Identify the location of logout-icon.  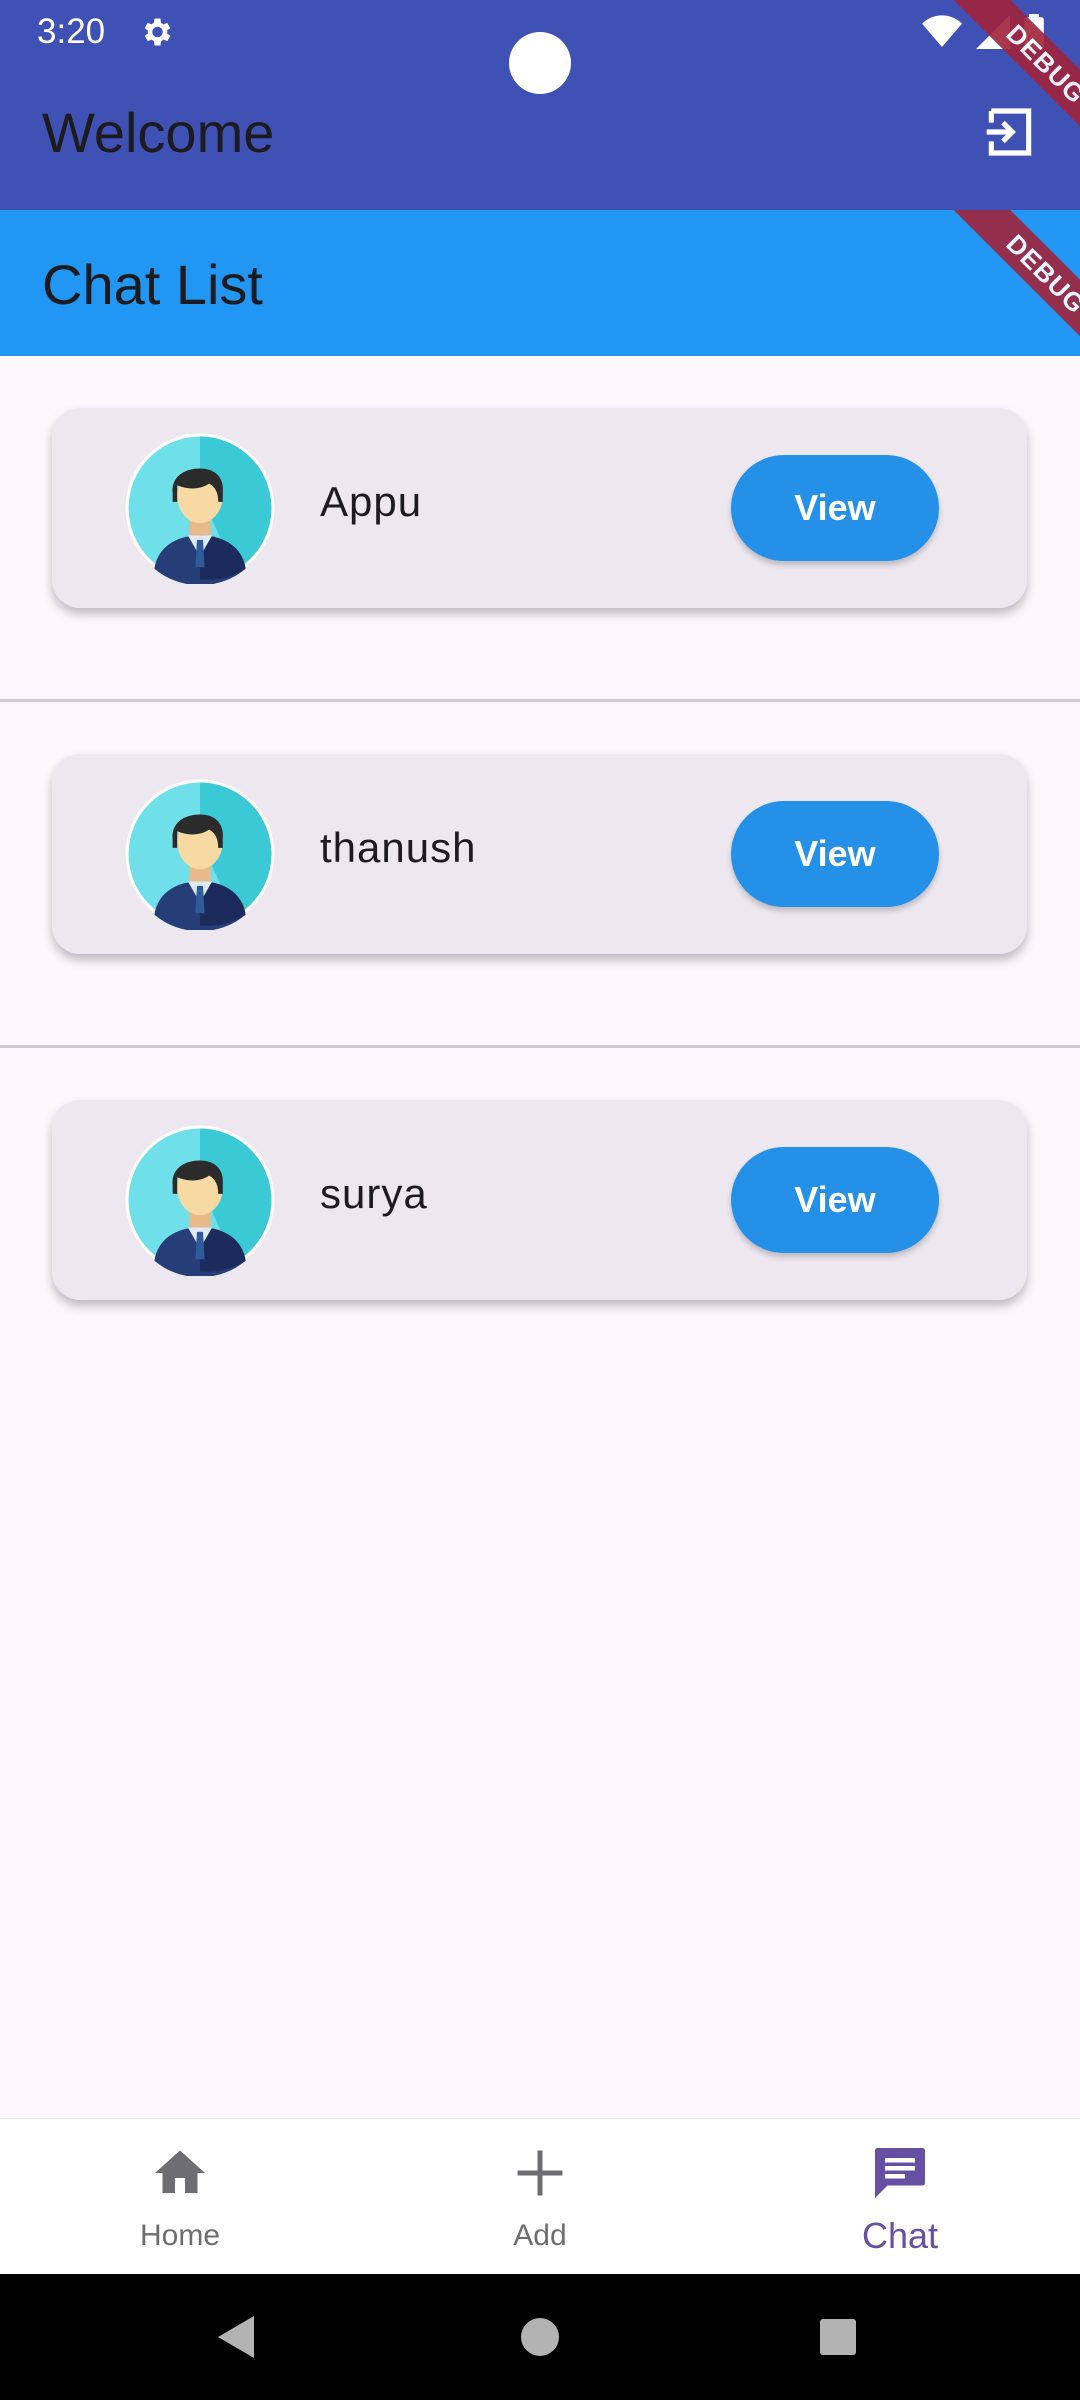
(1010, 132).